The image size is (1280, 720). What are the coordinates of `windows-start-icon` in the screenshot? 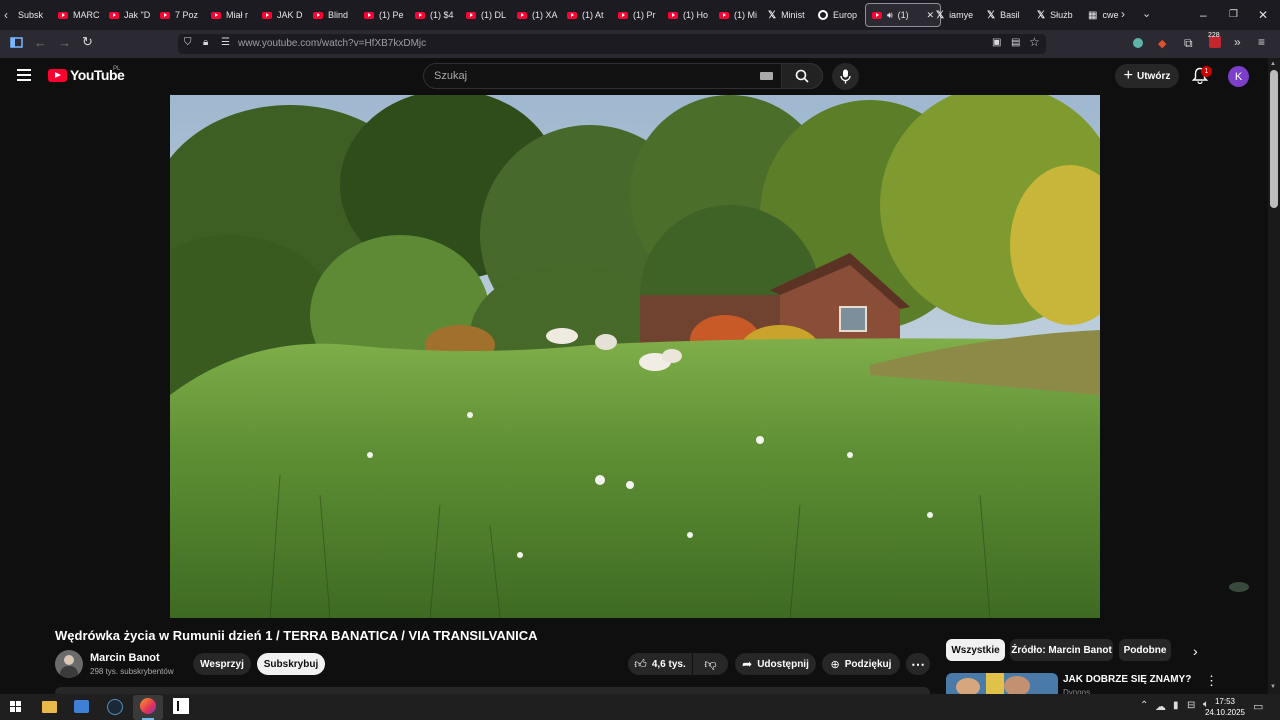 It's located at (16, 707).